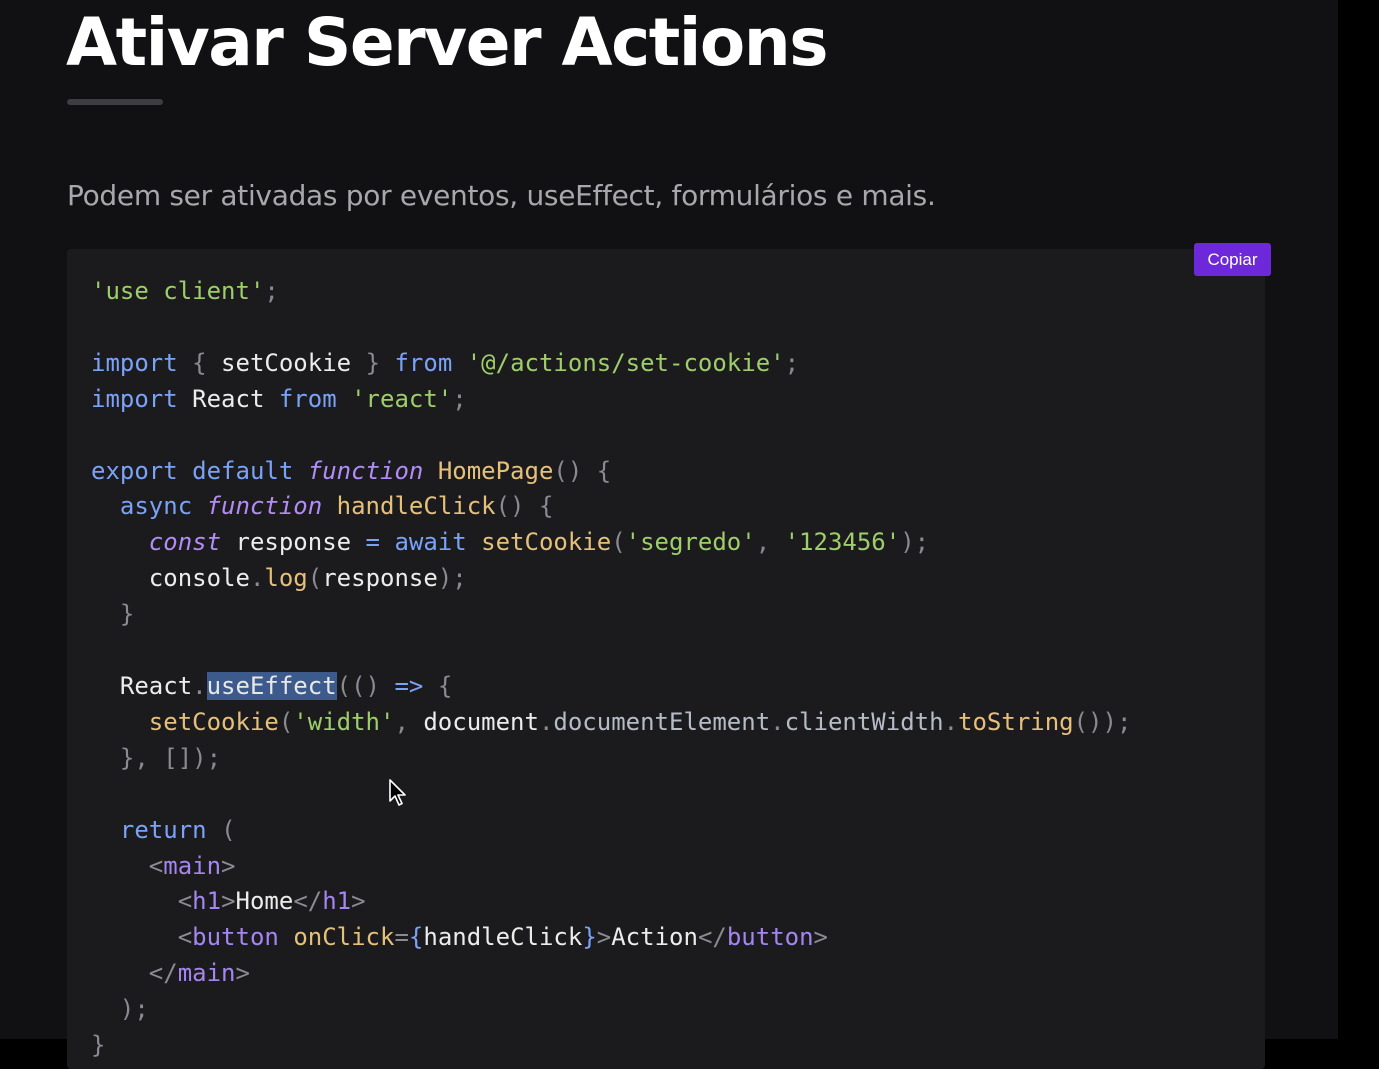 This screenshot has width=1379, height=1069. I want to click on code-string: 'width', so click(344, 721).